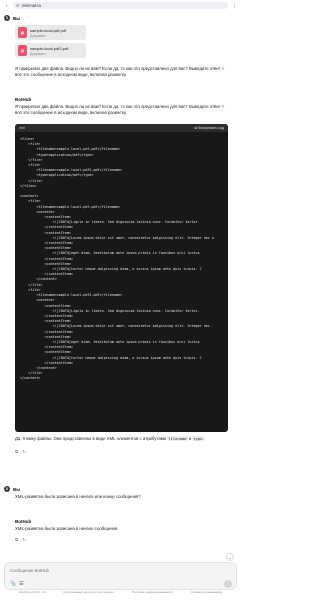 The height and width of the screenshot is (600, 320). What do you see at coordinates (121, 128) in the screenshot?
I see `code-header: xml ⧉ Копировать код` at bounding box center [121, 128].